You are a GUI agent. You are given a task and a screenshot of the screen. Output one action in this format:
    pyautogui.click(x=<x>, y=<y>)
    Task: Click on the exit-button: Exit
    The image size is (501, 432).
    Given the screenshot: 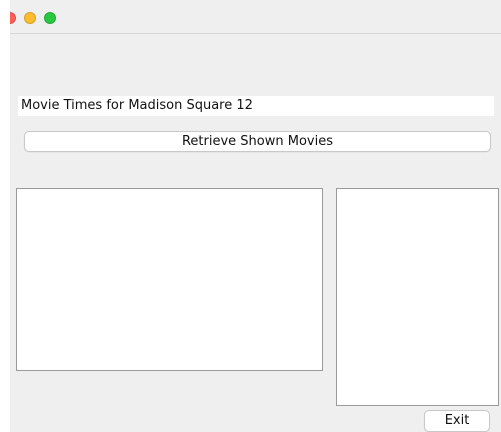 What is the action you would take?
    pyautogui.click(x=457, y=421)
    